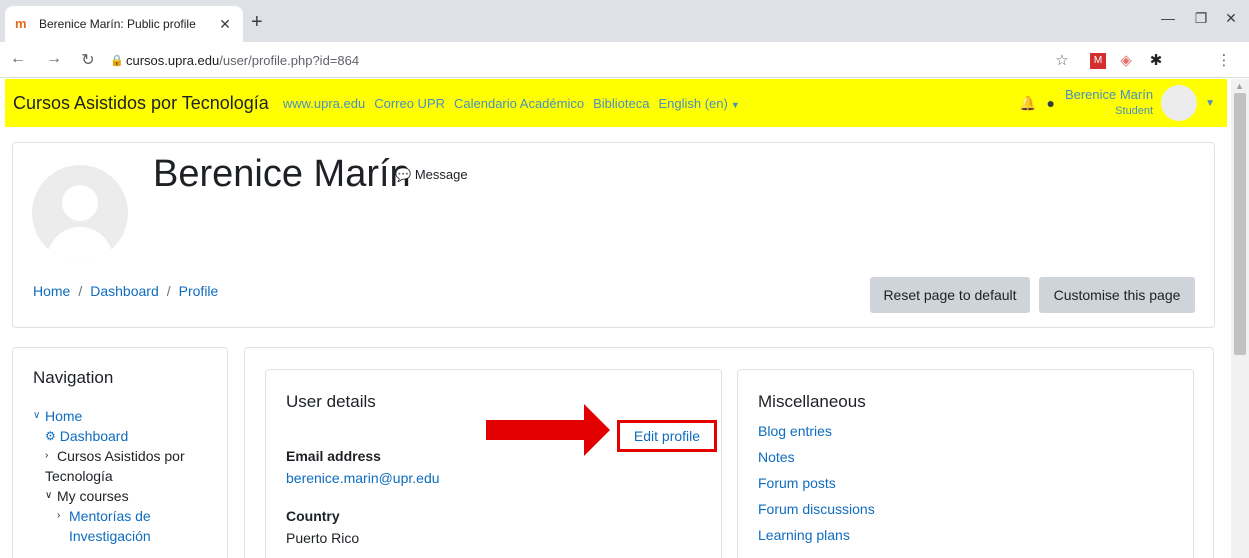 Image resolution: width=1249 pixels, height=558 pixels. What do you see at coordinates (1201, 18) in the screenshot?
I see `restore-icon: ❐` at bounding box center [1201, 18].